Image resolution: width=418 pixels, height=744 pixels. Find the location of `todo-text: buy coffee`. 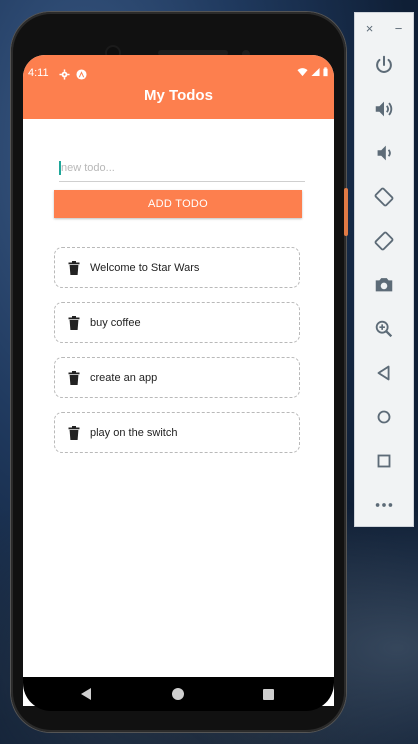

todo-text: buy coffee is located at coordinates (115, 323).